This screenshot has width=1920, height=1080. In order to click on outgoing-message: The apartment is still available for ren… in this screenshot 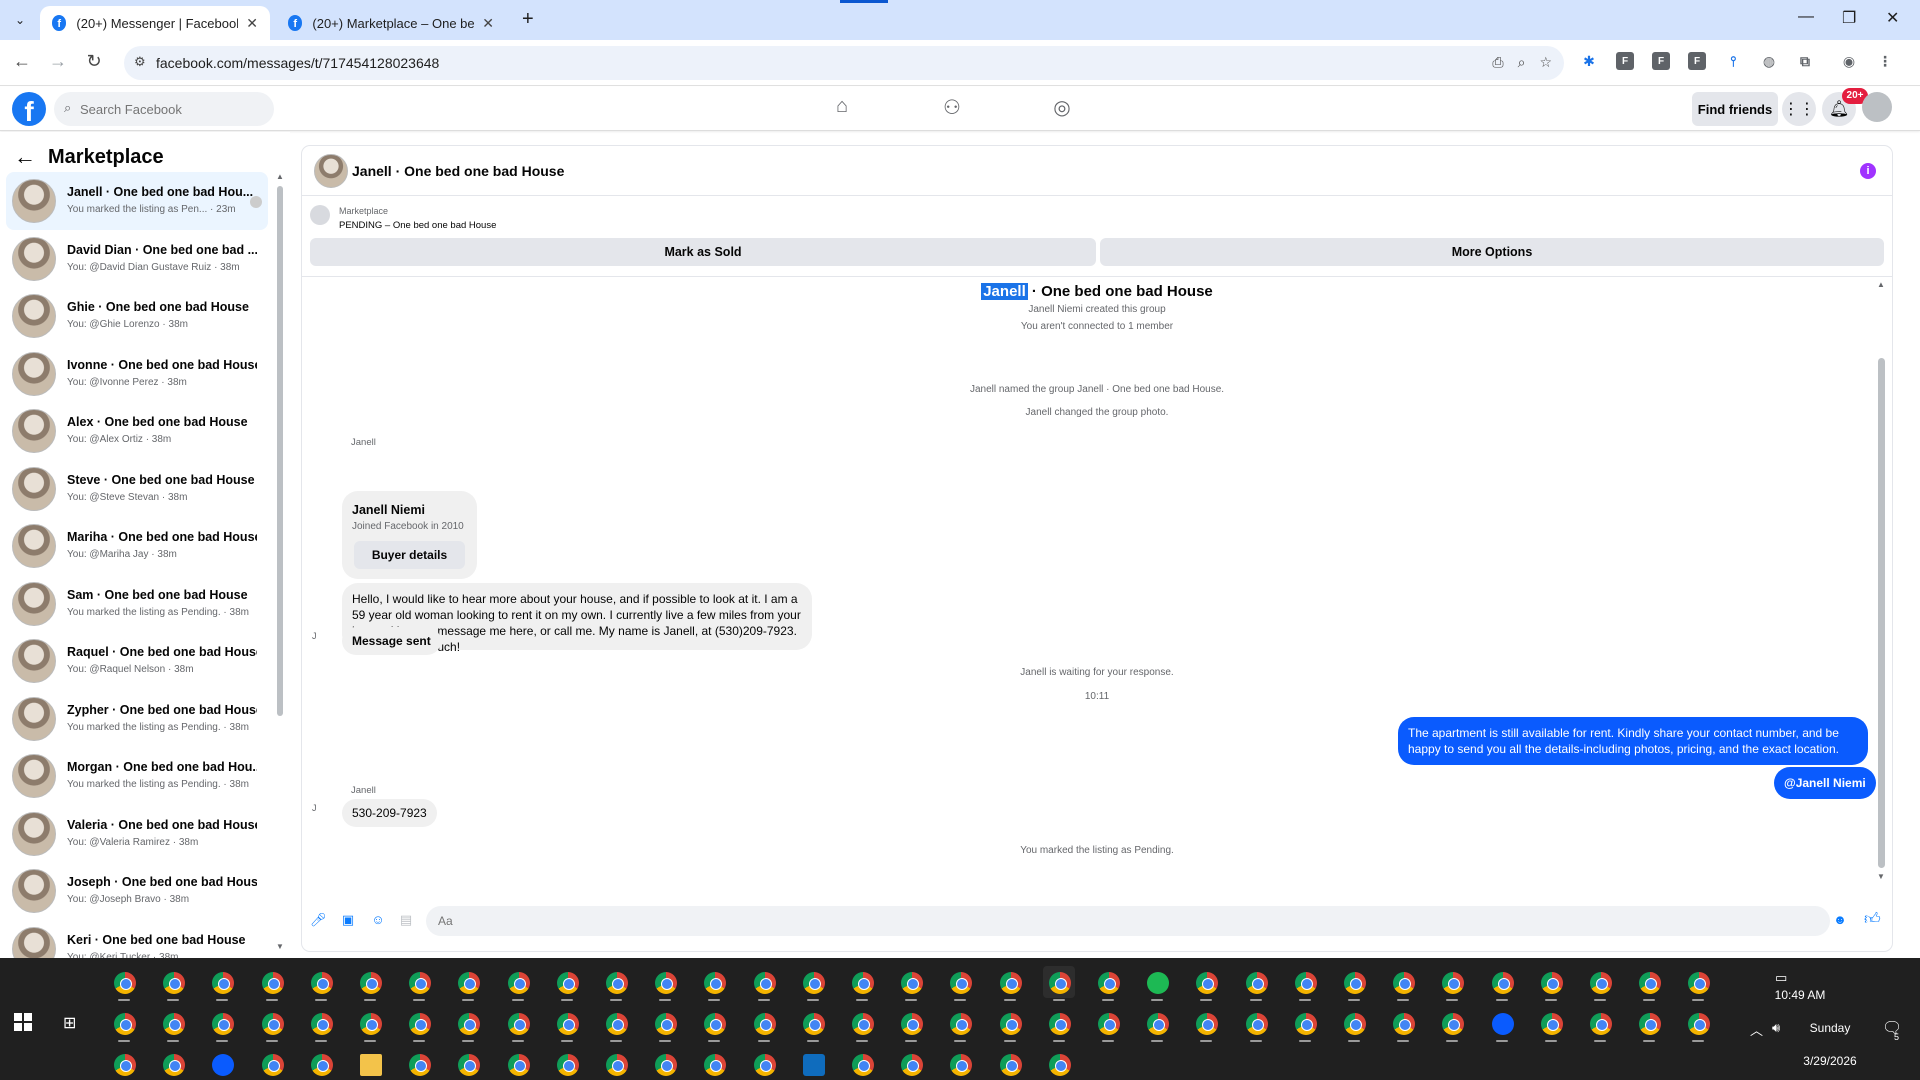, I will do `click(1633, 741)`.